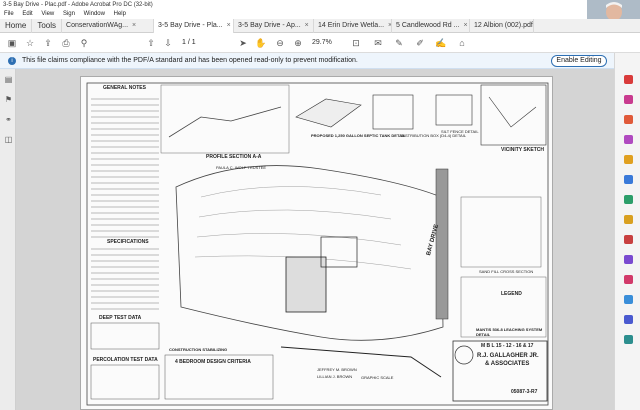 The image size is (640, 410). What do you see at coordinates (511, 294) in the screenshot?
I see `legend-label: LEGEND` at bounding box center [511, 294].